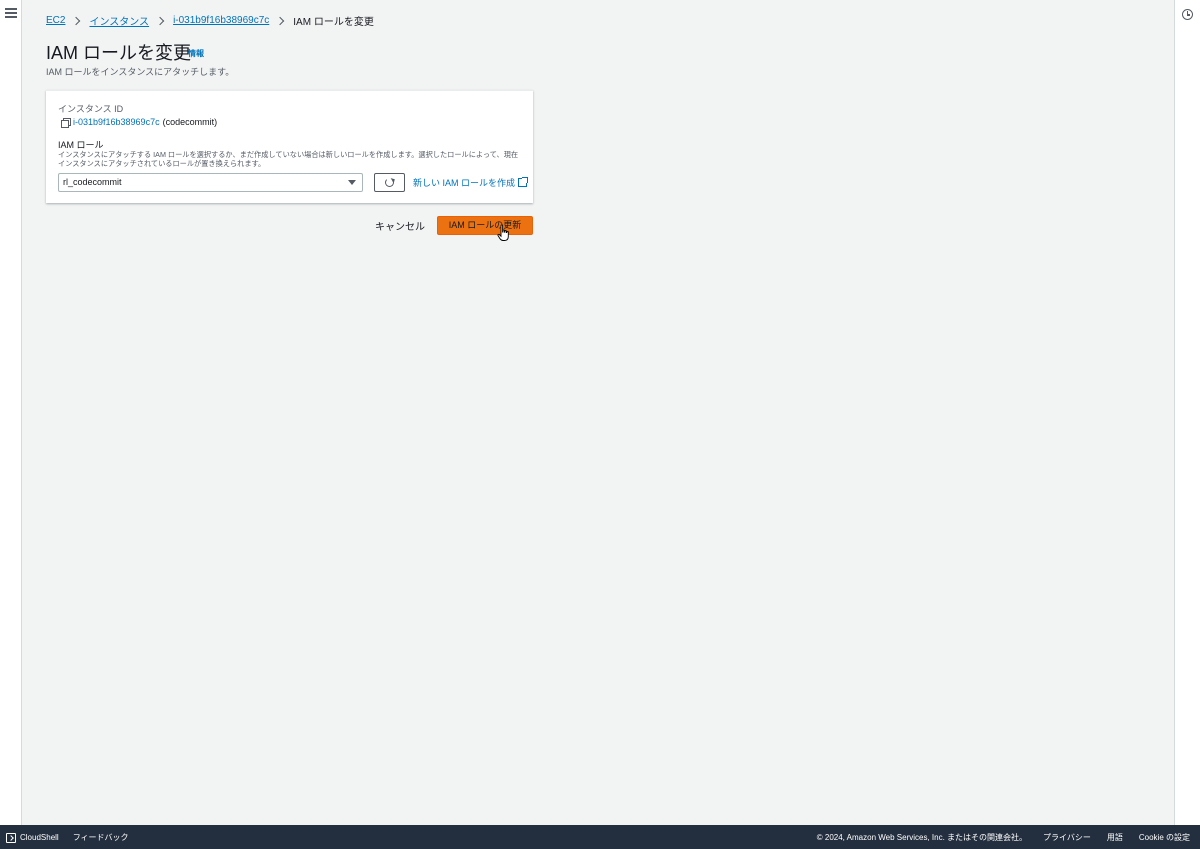  I want to click on create-iam-role-link: 新しい IAM ロールを作成, so click(471, 182).